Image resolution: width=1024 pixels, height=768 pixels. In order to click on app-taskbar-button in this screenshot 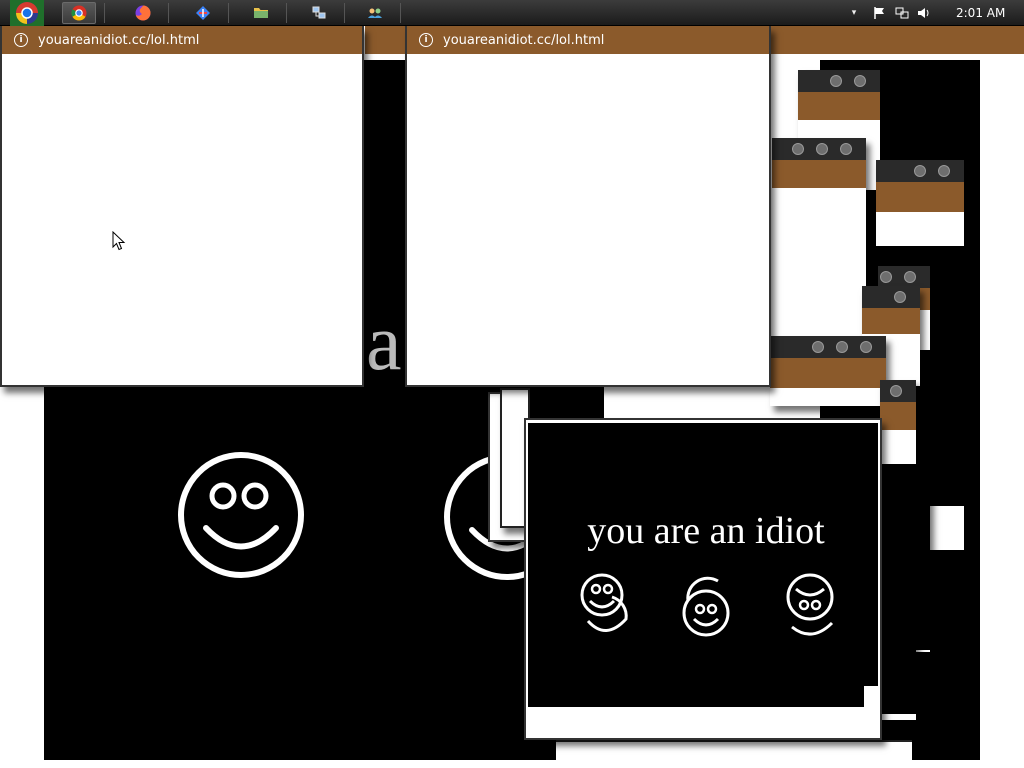, I will do `click(203, 13)`.